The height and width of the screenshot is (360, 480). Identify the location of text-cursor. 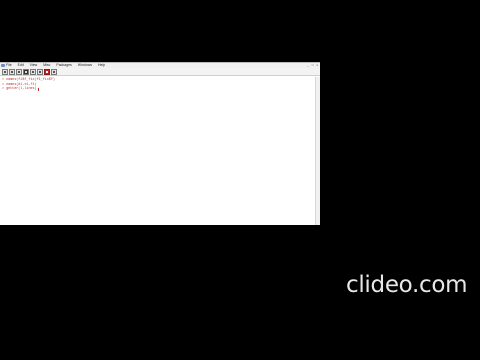
(38, 89).